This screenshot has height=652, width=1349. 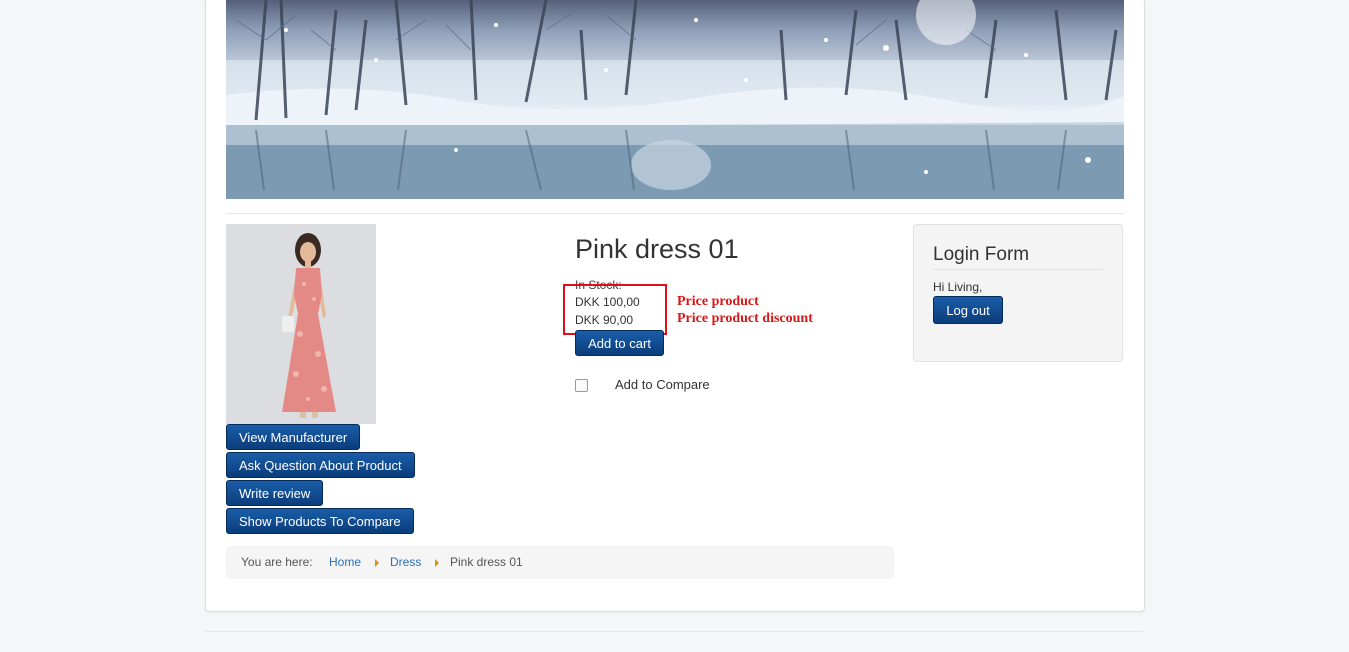 What do you see at coordinates (320, 521) in the screenshot?
I see `show-products-to-compare-button: Show Products To Compare` at bounding box center [320, 521].